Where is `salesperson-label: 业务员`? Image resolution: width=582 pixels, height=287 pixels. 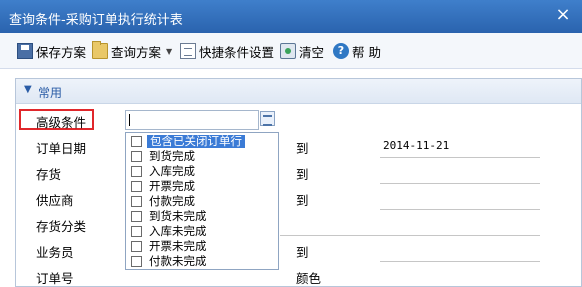
salesperson-label: 业务员 is located at coordinates (55, 252).